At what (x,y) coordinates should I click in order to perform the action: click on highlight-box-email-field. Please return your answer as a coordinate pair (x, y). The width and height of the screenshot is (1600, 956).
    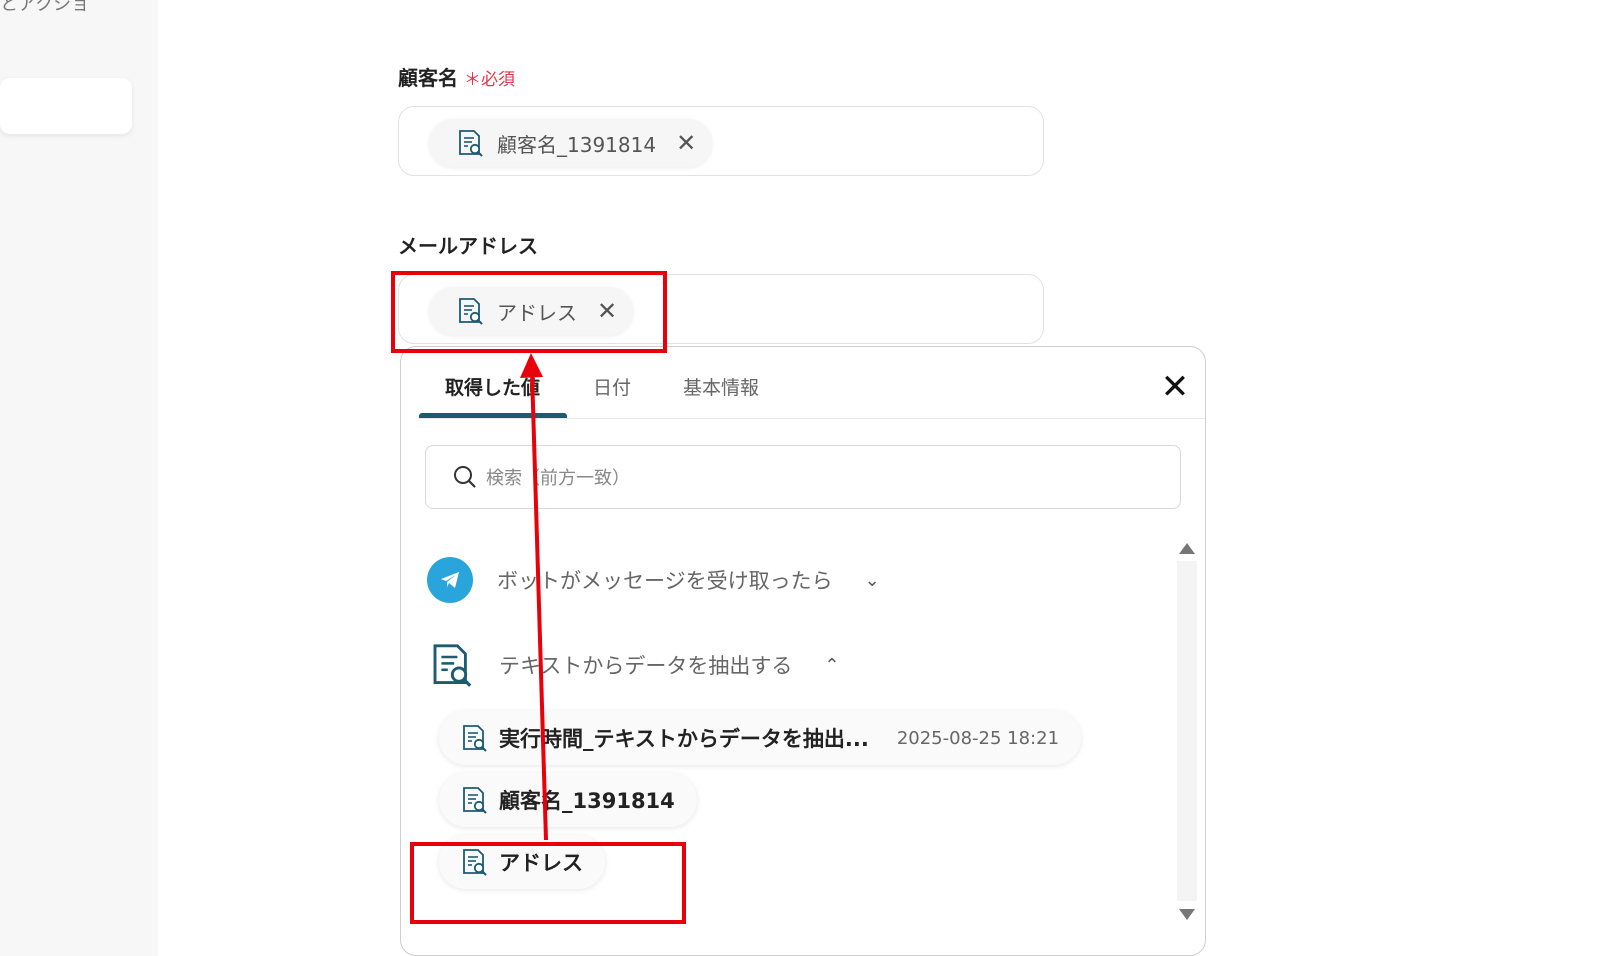
    Looking at the image, I should click on (529, 312).